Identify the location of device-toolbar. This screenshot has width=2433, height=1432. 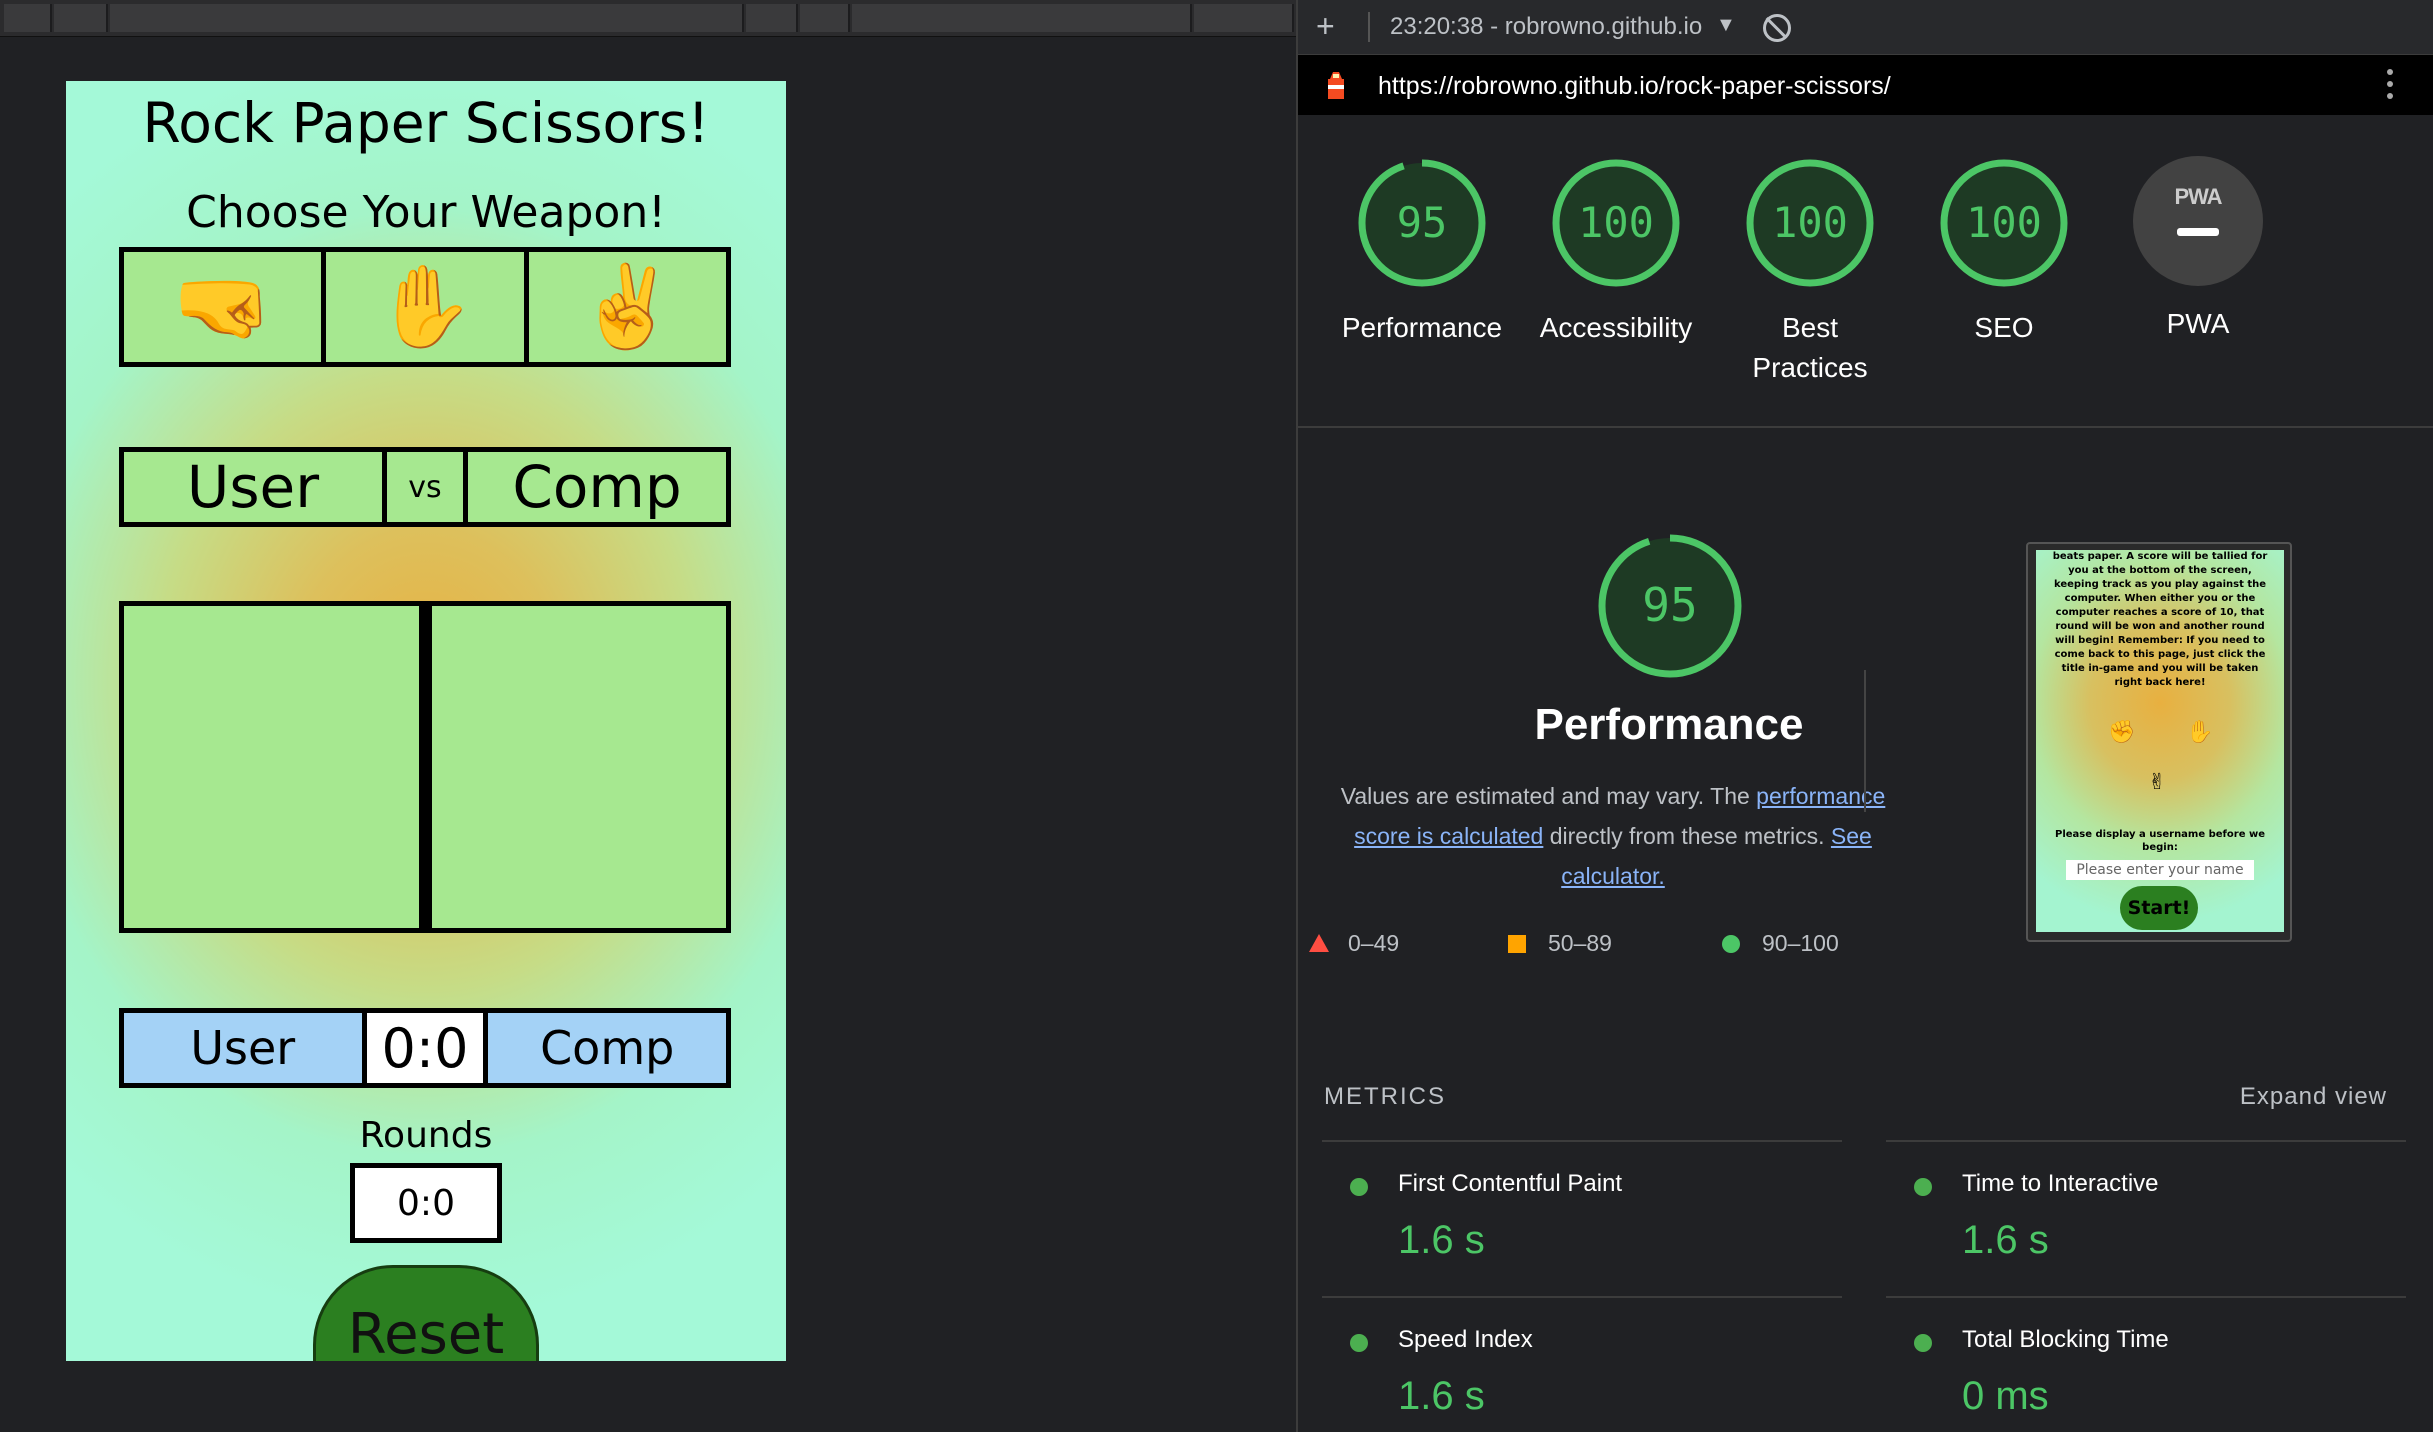
(648, 18).